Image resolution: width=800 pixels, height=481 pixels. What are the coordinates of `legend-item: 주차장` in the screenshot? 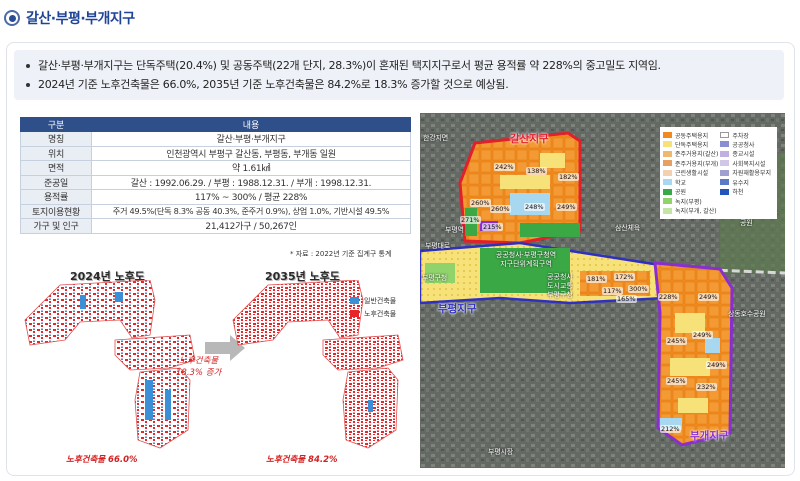 It's located at (747, 135).